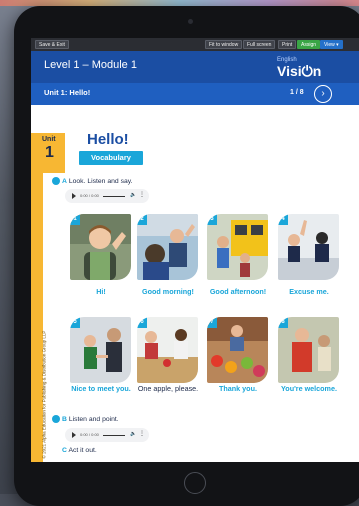 The width and height of the screenshot is (359, 506). I want to click on exercise-c-letter: C, so click(64, 450).